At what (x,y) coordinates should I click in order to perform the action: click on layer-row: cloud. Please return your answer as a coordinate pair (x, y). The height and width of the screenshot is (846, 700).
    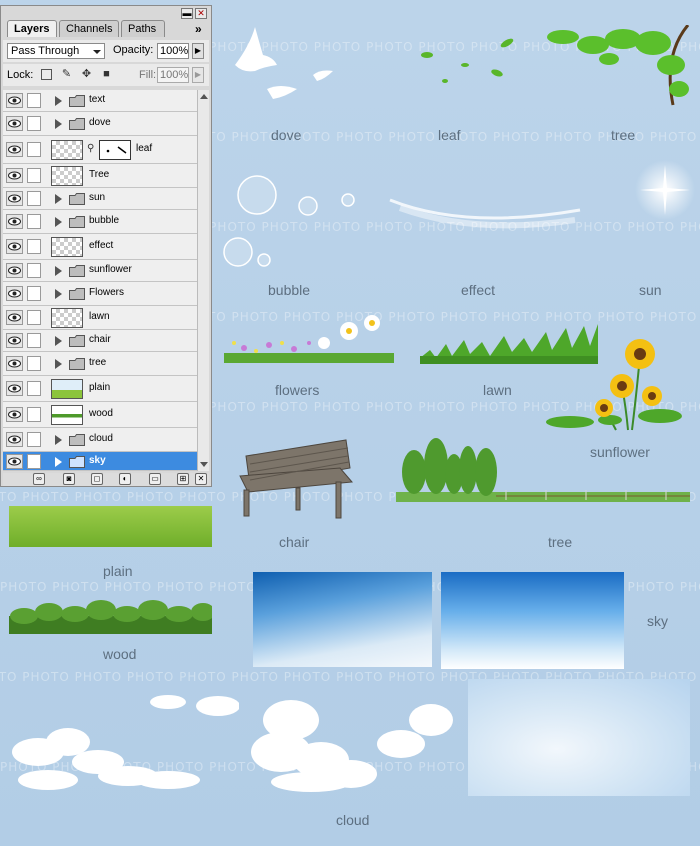
    Looking at the image, I should click on (100, 440).